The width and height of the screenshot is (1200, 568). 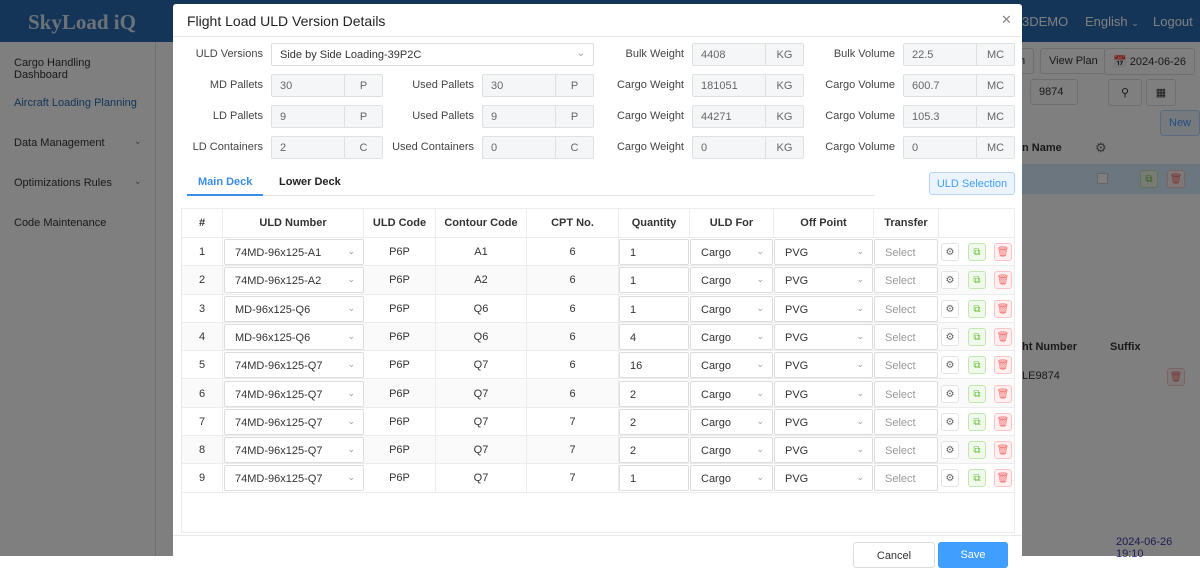 I want to click on used-pallets-md-value: 30, so click(x=497, y=86).